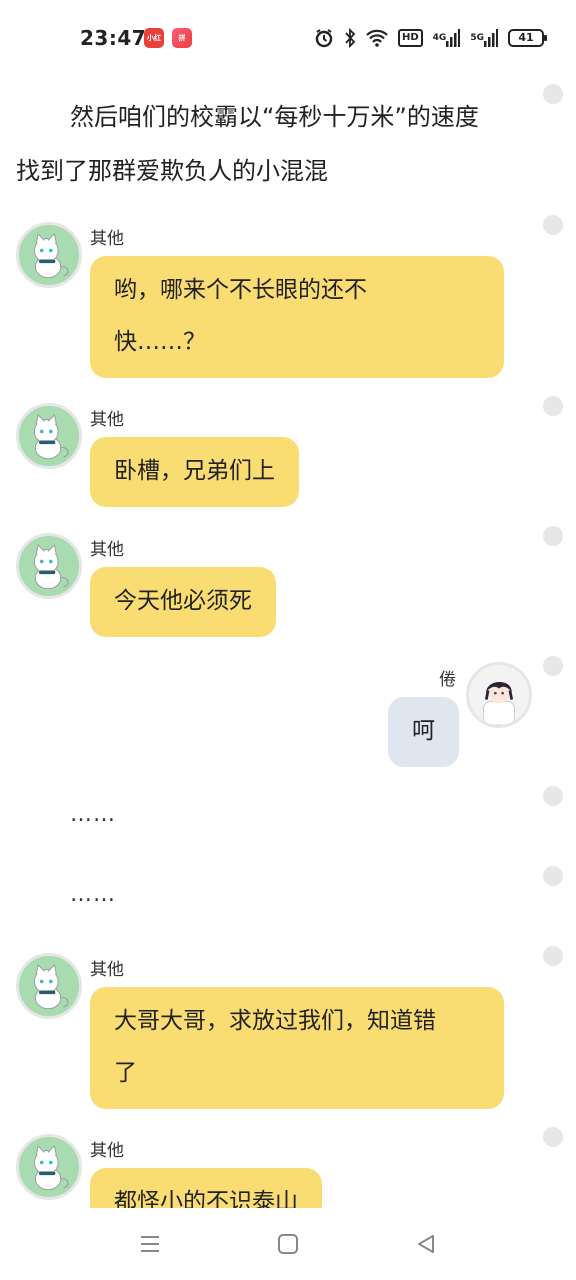 This screenshot has width=576, height=1280. What do you see at coordinates (447, 38) in the screenshot?
I see `signal-4g-icon: 4G` at bounding box center [447, 38].